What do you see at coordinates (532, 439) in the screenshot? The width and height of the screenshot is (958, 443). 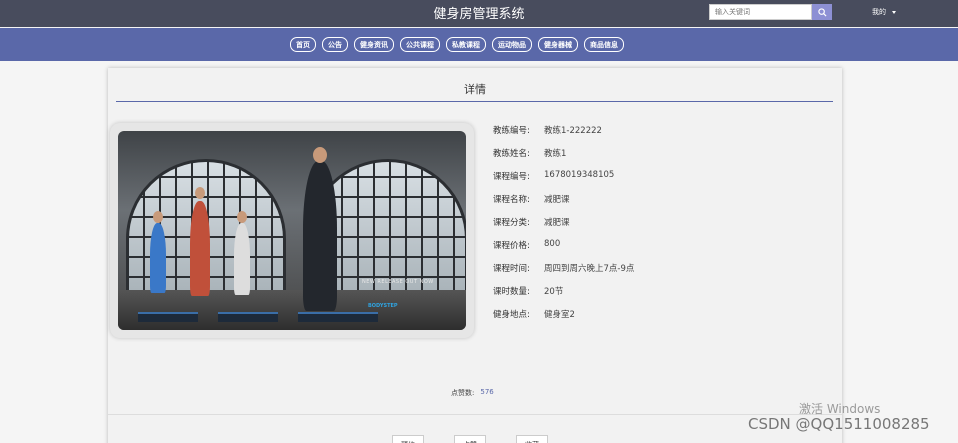 I see `favorite-button: 收藏` at bounding box center [532, 439].